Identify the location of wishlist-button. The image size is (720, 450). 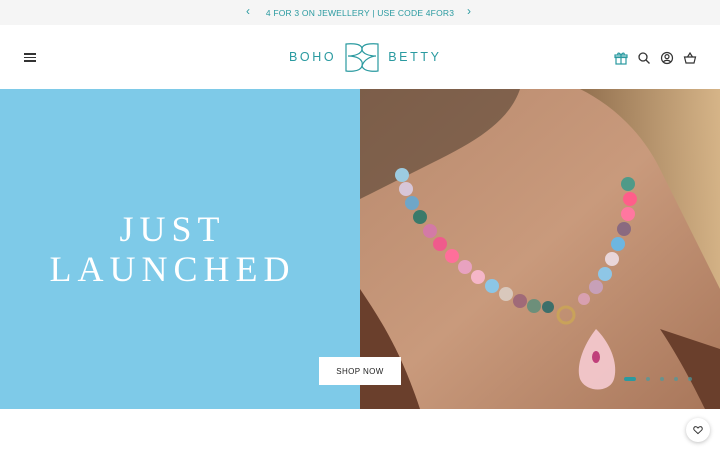
(698, 430).